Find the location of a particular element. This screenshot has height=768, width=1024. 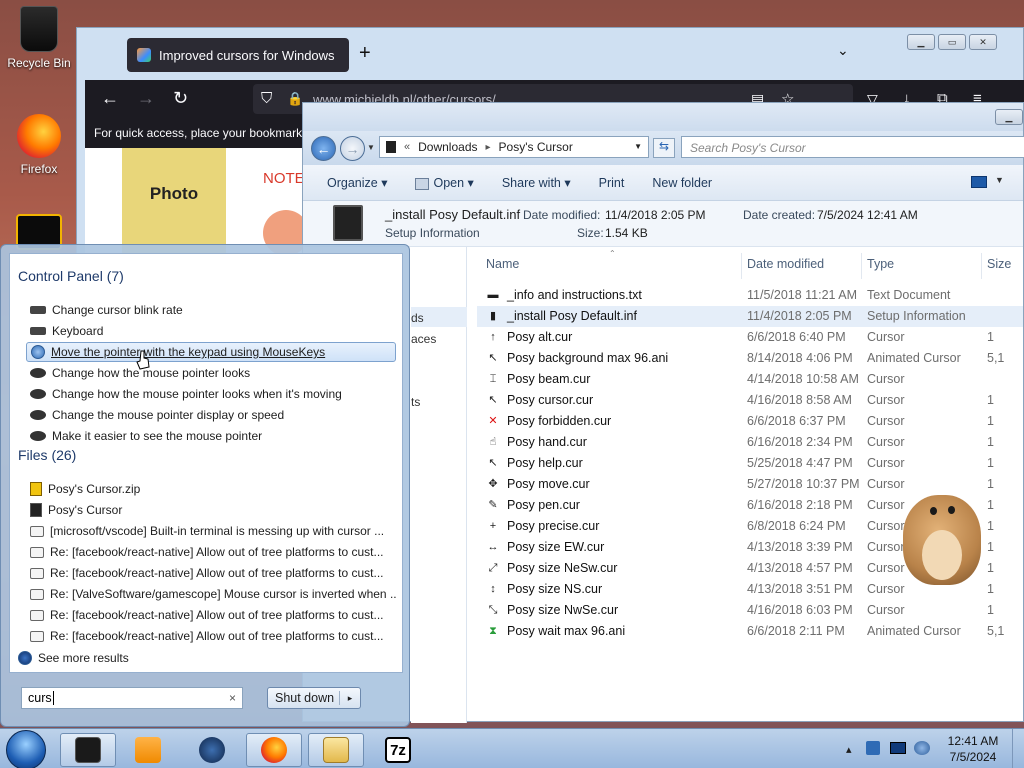

network-icon is located at coordinates (873, 748).